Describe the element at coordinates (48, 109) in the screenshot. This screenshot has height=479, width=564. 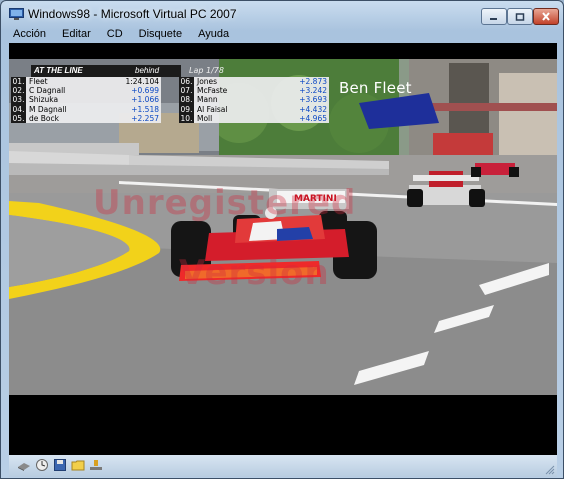
I see `driver-name: M Dagnall` at that location.